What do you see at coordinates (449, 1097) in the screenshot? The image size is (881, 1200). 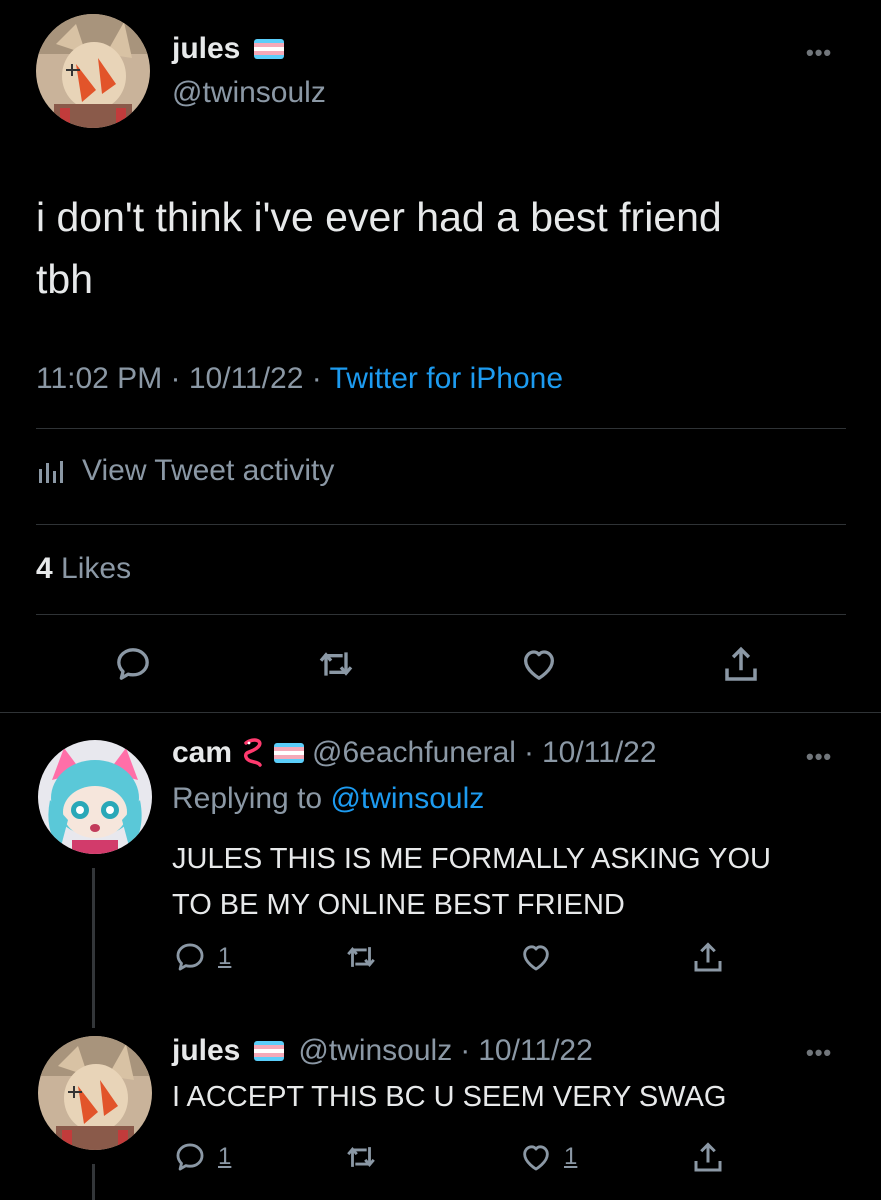 I see `reply-text: I ACCEPT THIS BC U SEEM VERY SWAG` at bounding box center [449, 1097].